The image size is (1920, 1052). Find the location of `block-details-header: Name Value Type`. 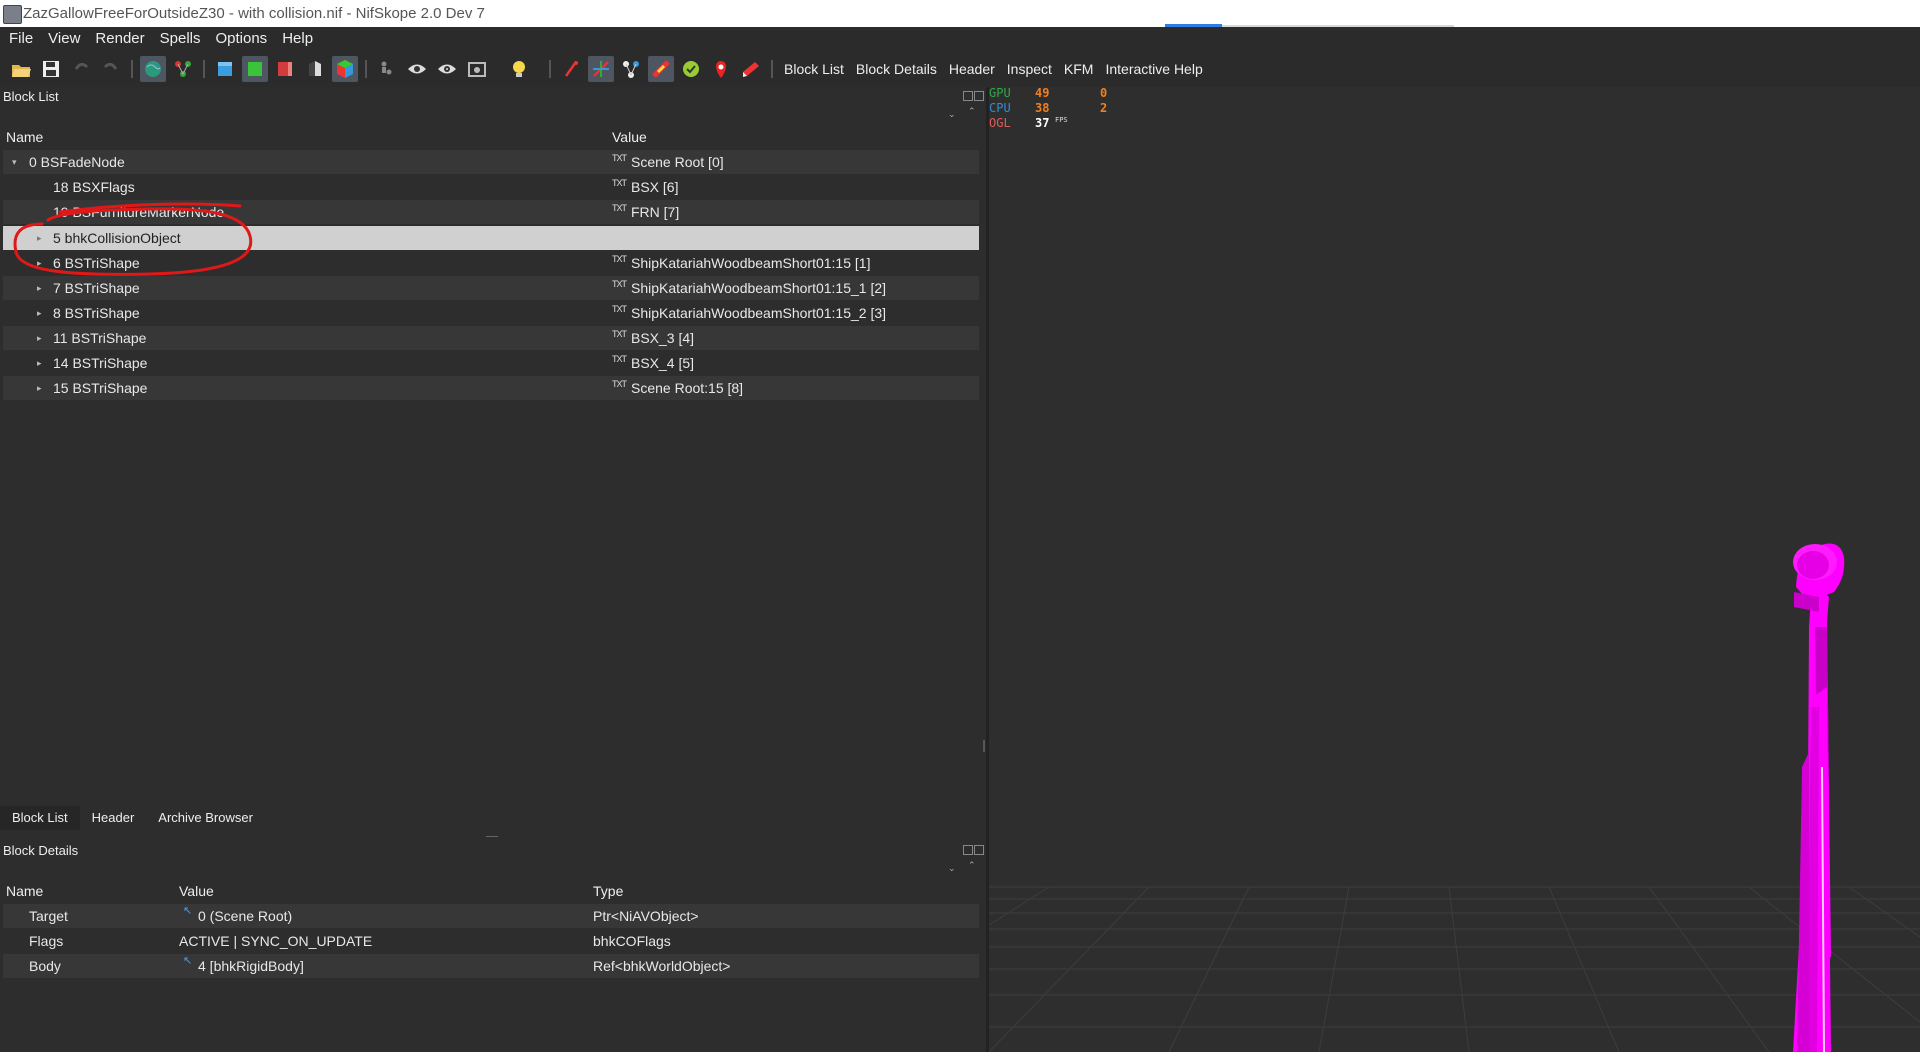

block-details-header: Name Value Type is located at coordinates (491, 891).